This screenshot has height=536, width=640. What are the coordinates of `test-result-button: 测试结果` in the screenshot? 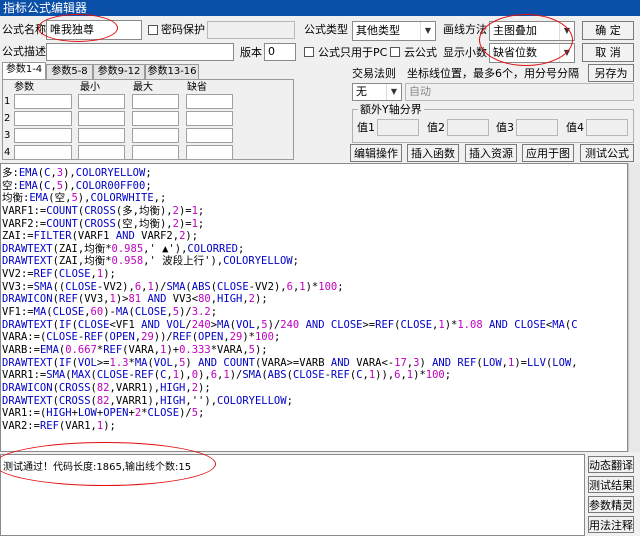 It's located at (611, 484).